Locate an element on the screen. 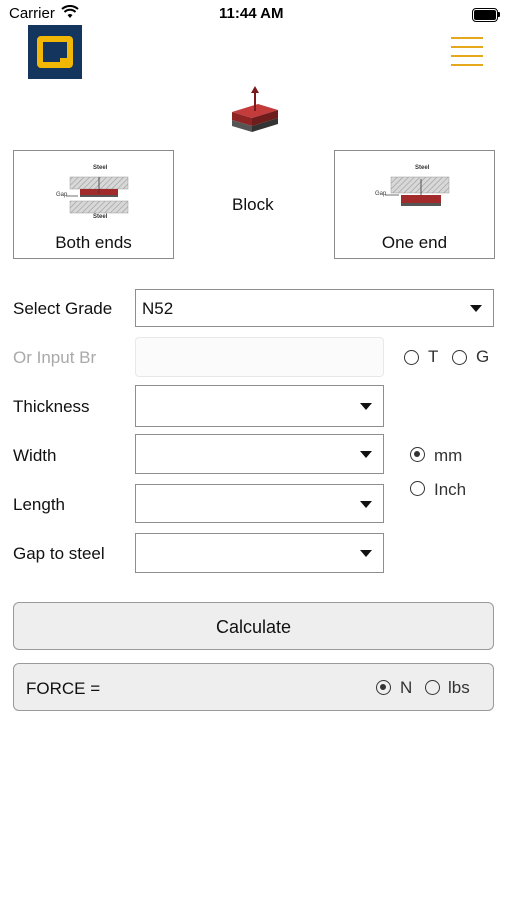  calculate-button: Calculate is located at coordinates (253, 626).